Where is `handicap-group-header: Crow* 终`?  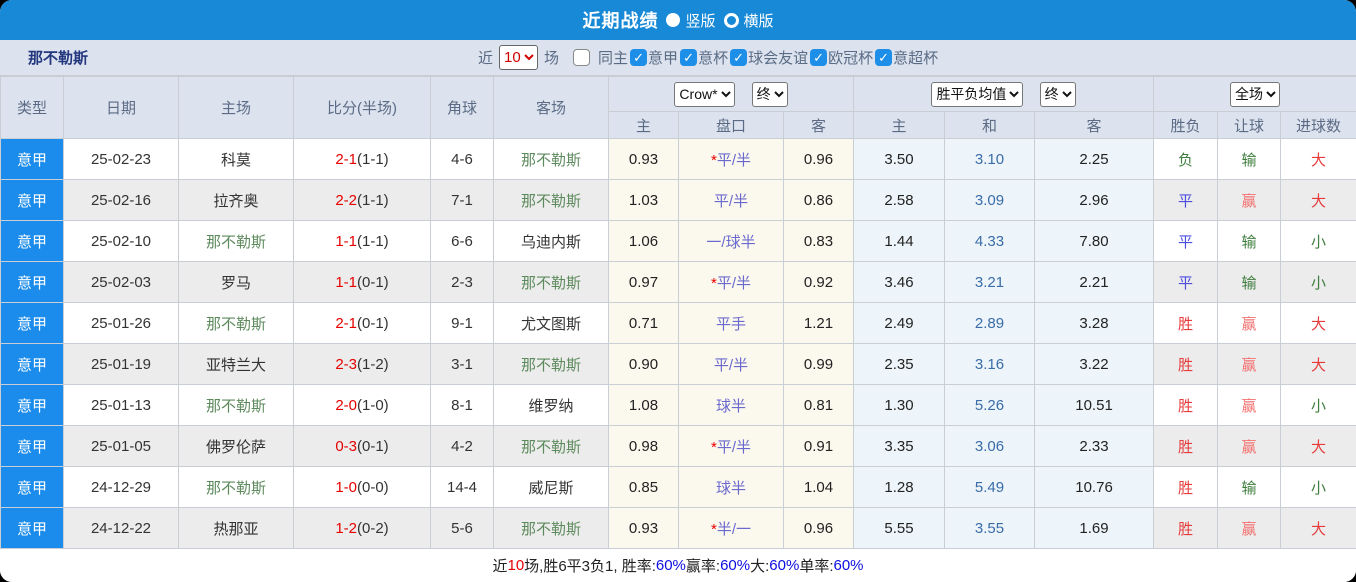 handicap-group-header: Crow* 终 is located at coordinates (731, 94).